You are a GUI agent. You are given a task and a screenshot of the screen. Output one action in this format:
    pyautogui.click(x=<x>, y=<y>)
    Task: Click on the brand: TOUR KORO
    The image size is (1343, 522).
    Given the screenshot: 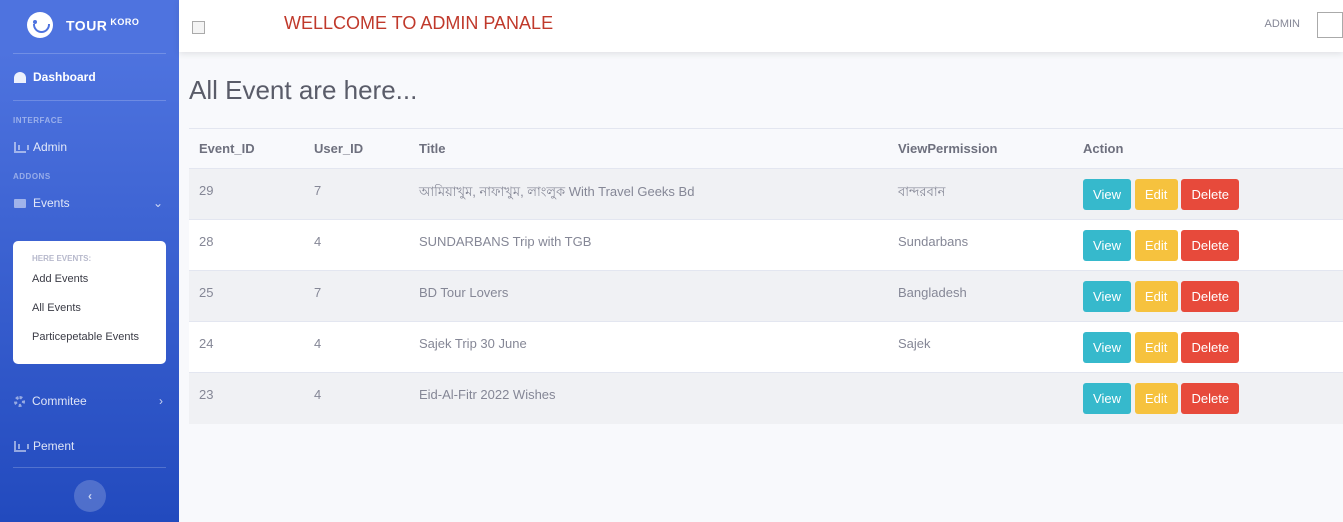 What is the action you would take?
    pyautogui.click(x=89, y=25)
    